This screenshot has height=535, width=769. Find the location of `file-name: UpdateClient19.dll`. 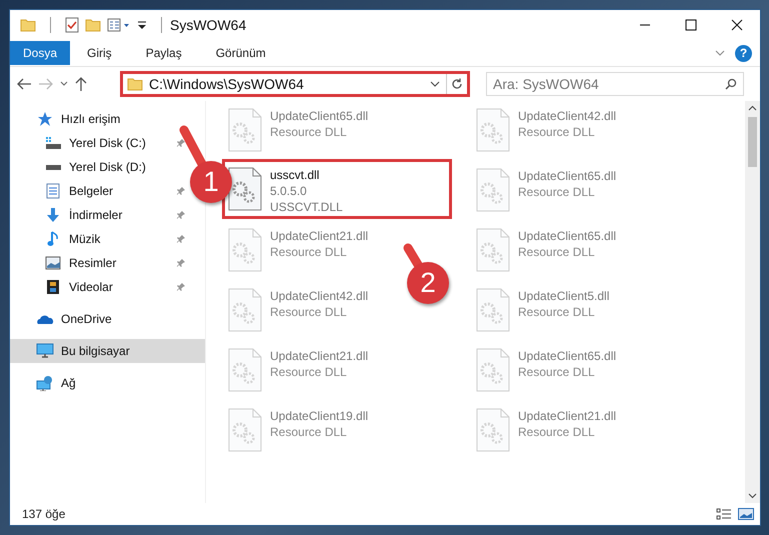

file-name: UpdateClient19.dll is located at coordinates (319, 416).